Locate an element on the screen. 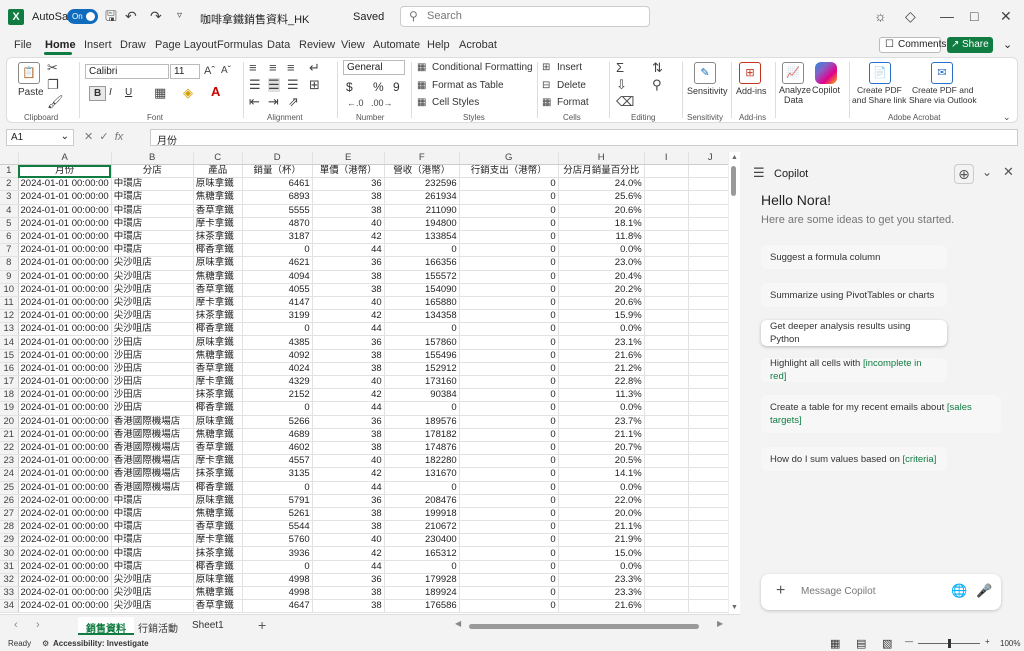 The height and width of the screenshot is (651, 1024). cell: 6893 is located at coordinates (277, 197).